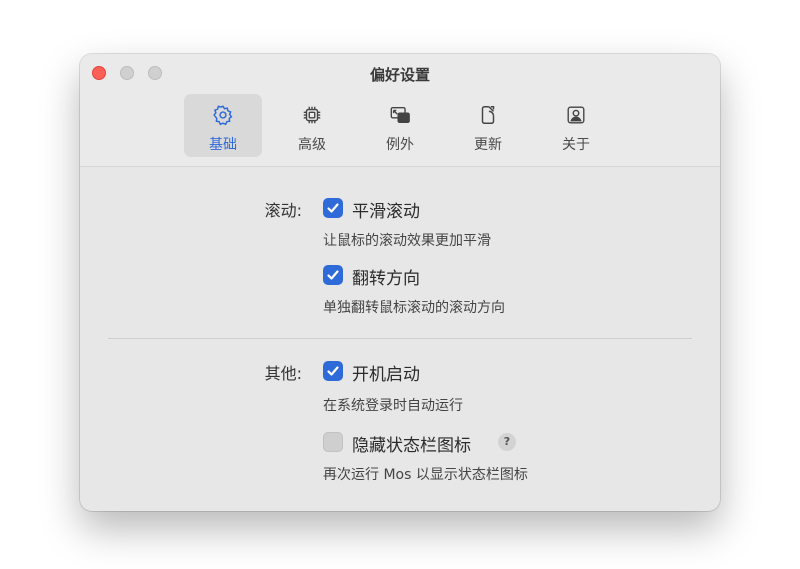 The image size is (800, 569). I want to click on chip-icon, so click(312, 115).